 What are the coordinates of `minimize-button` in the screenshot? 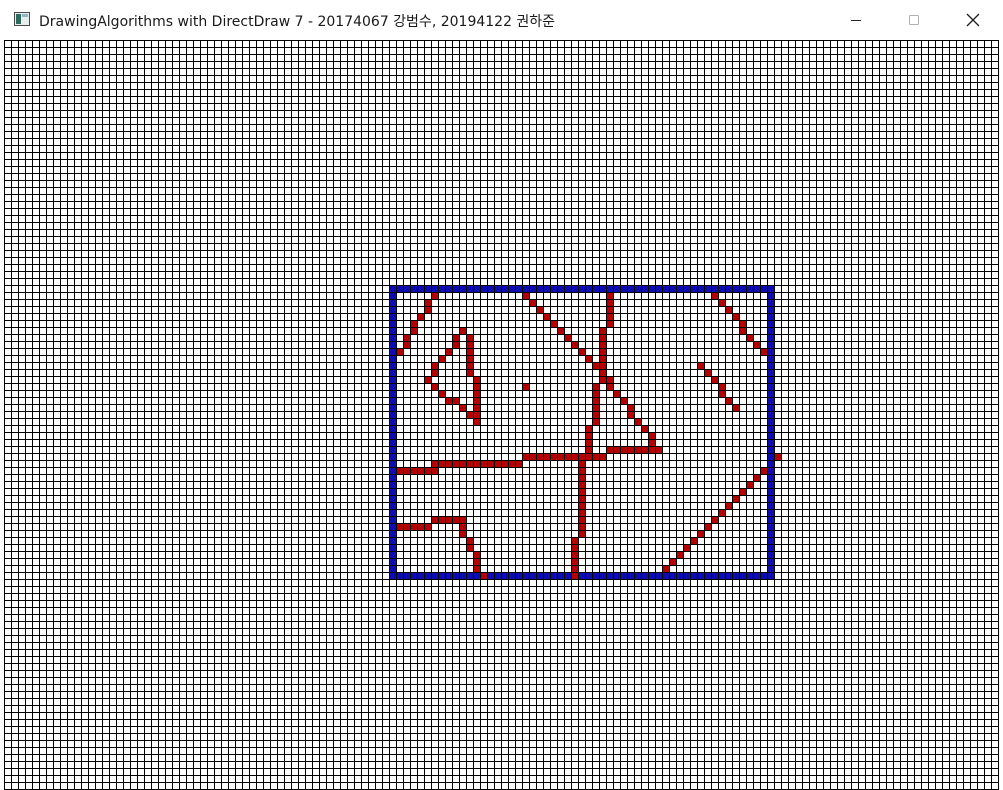 It's located at (856, 20).